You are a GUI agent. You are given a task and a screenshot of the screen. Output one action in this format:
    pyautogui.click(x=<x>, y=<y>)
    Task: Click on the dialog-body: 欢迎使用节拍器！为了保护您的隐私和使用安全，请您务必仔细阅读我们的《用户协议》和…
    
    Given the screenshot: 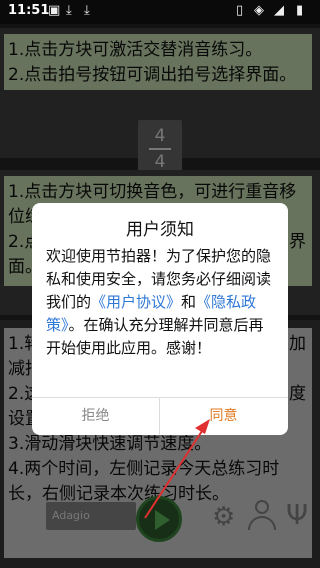 What is the action you would take?
    pyautogui.click(x=161, y=302)
    